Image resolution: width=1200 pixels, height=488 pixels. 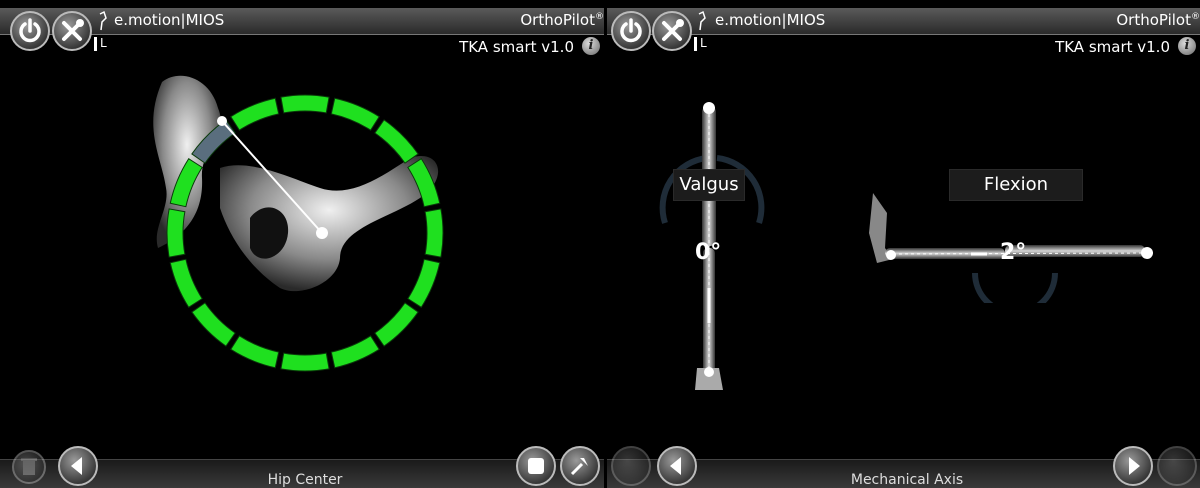 I want to click on info-icon: i, so click(x=1187, y=46).